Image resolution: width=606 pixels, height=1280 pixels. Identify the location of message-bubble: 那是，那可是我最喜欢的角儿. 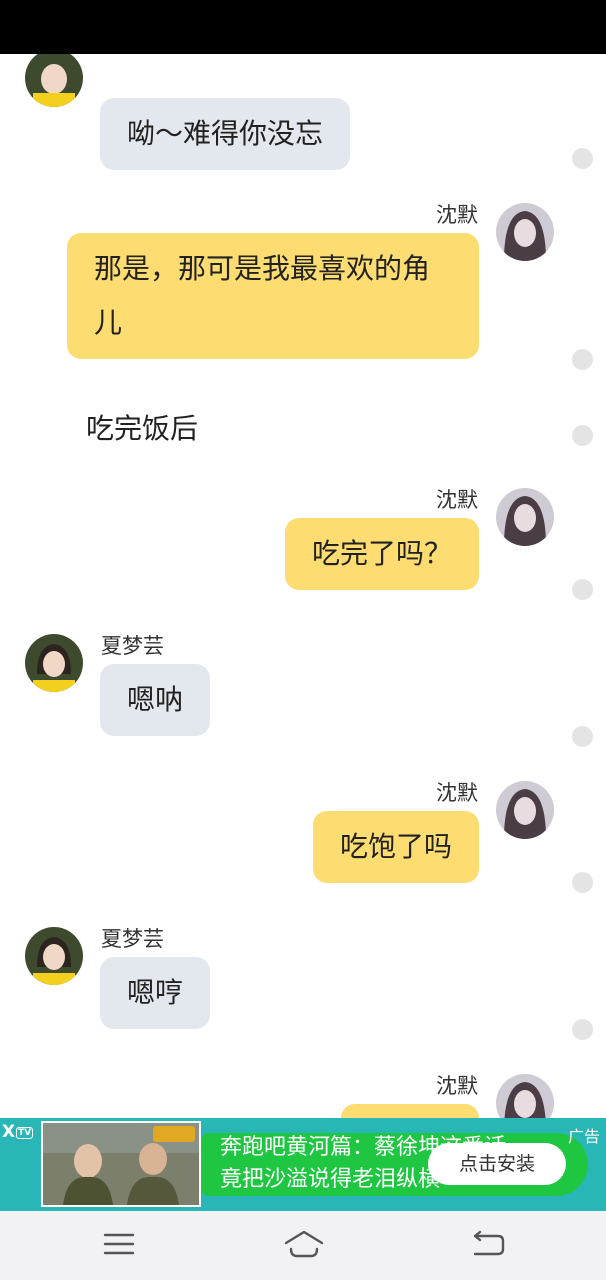
(273, 296).